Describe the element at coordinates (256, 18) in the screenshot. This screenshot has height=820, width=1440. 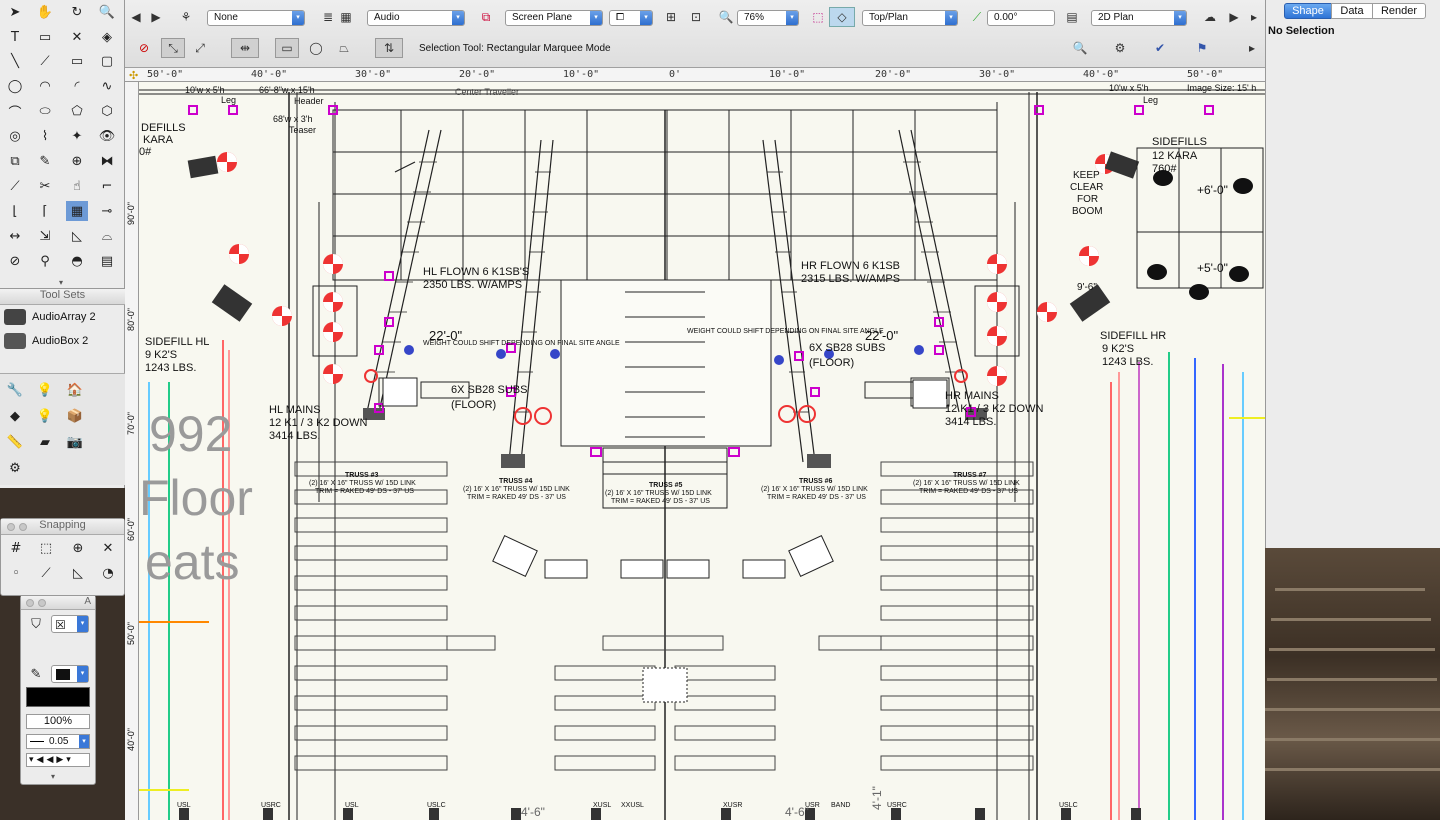
I see `active-class-dropdown: None ▾` at that location.